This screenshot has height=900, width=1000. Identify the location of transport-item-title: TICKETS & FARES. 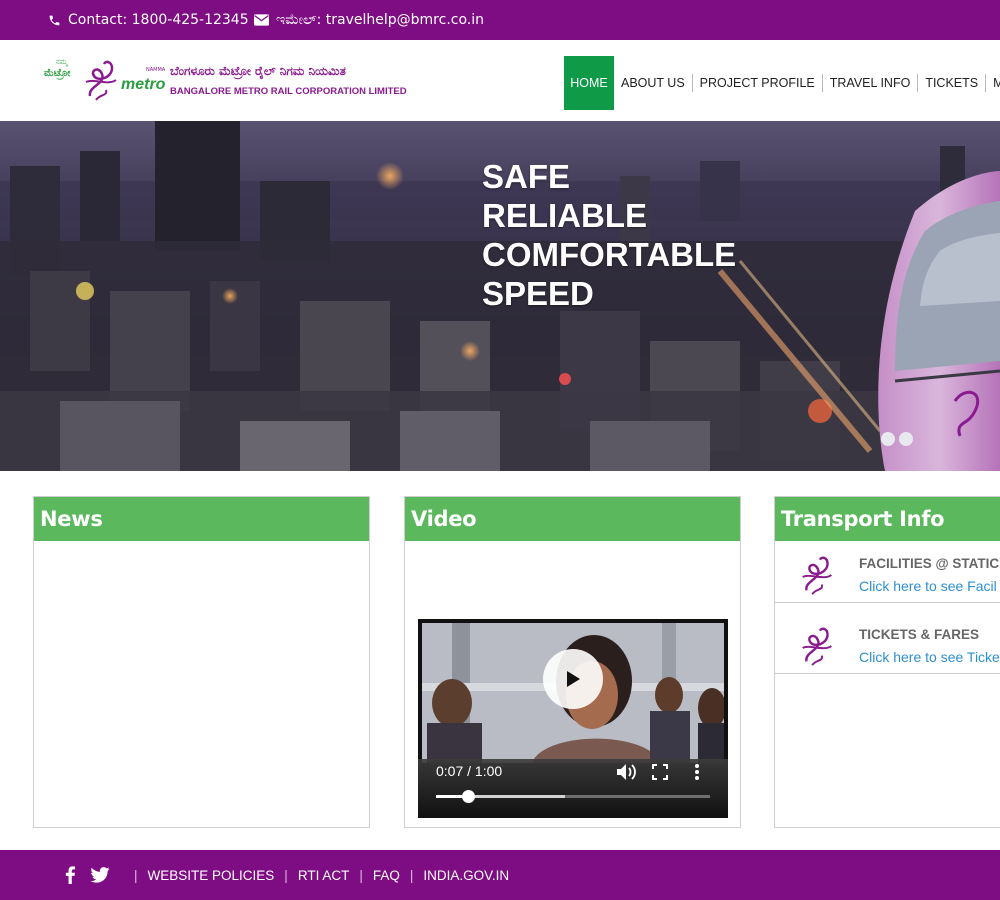
(919, 634).